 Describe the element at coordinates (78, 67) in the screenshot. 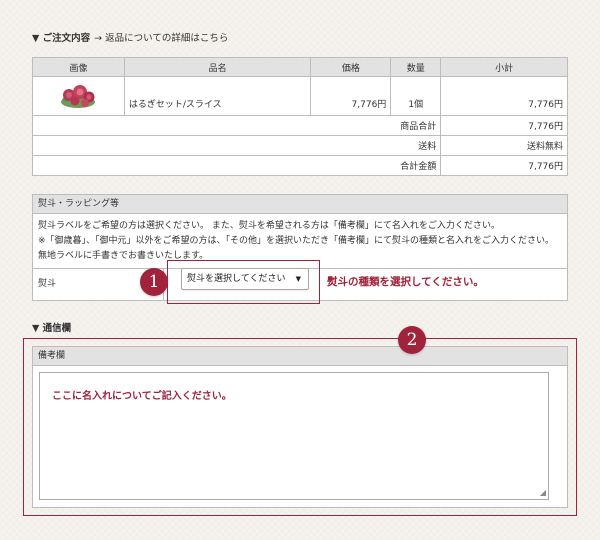

I see `header-image: 画像` at that location.